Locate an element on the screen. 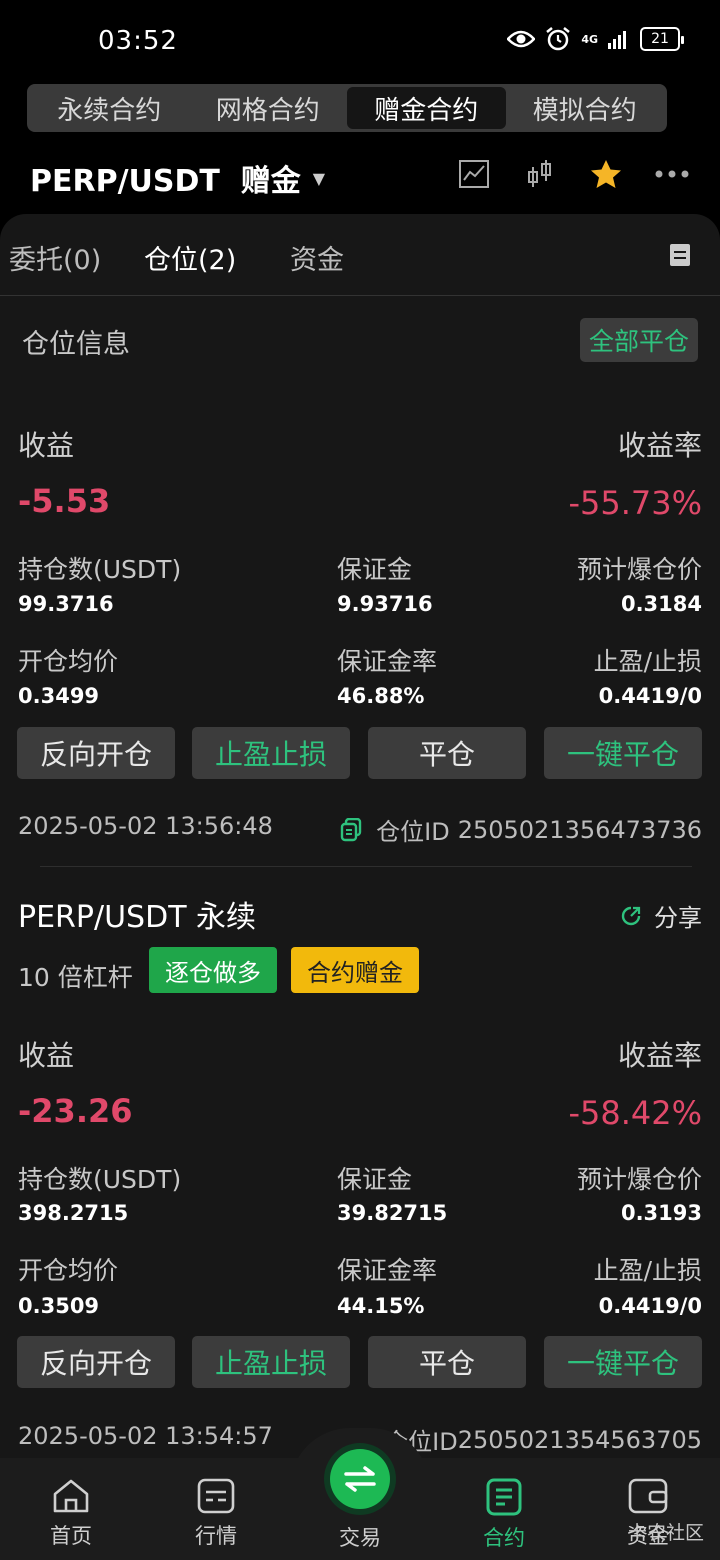 Image resolution: width=720 pixels, height=1560 pixels. pnl-value: -5.53 is located at coordinates (64, 501).